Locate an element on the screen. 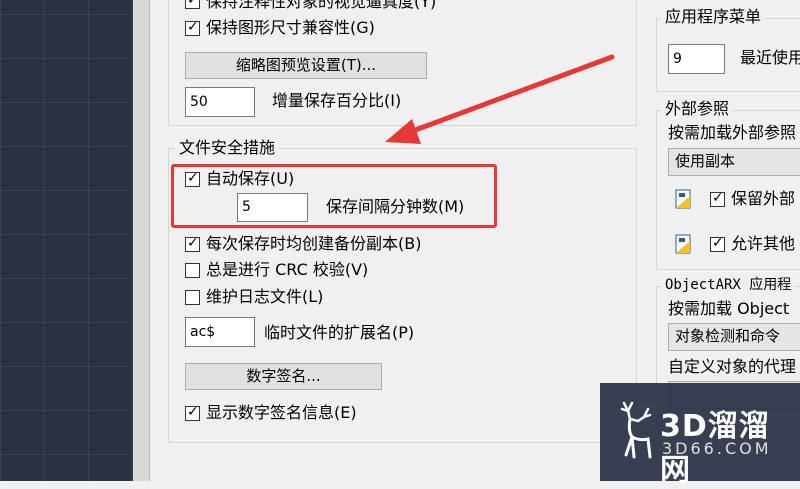 The height and width of the screenshot is (489, 800). deer-logo-icon is located at coordinates (636, 430).